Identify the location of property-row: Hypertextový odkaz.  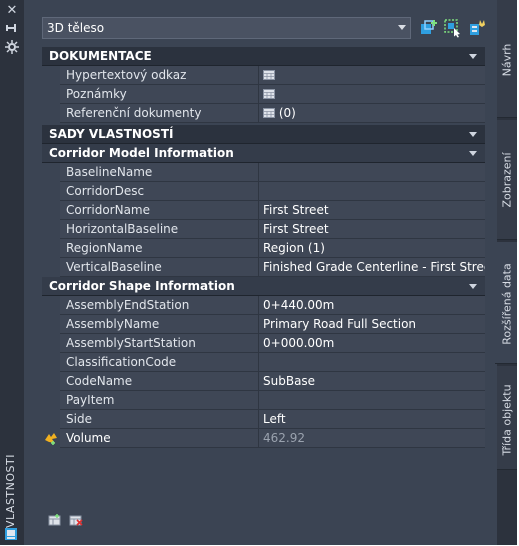
(263, 75).